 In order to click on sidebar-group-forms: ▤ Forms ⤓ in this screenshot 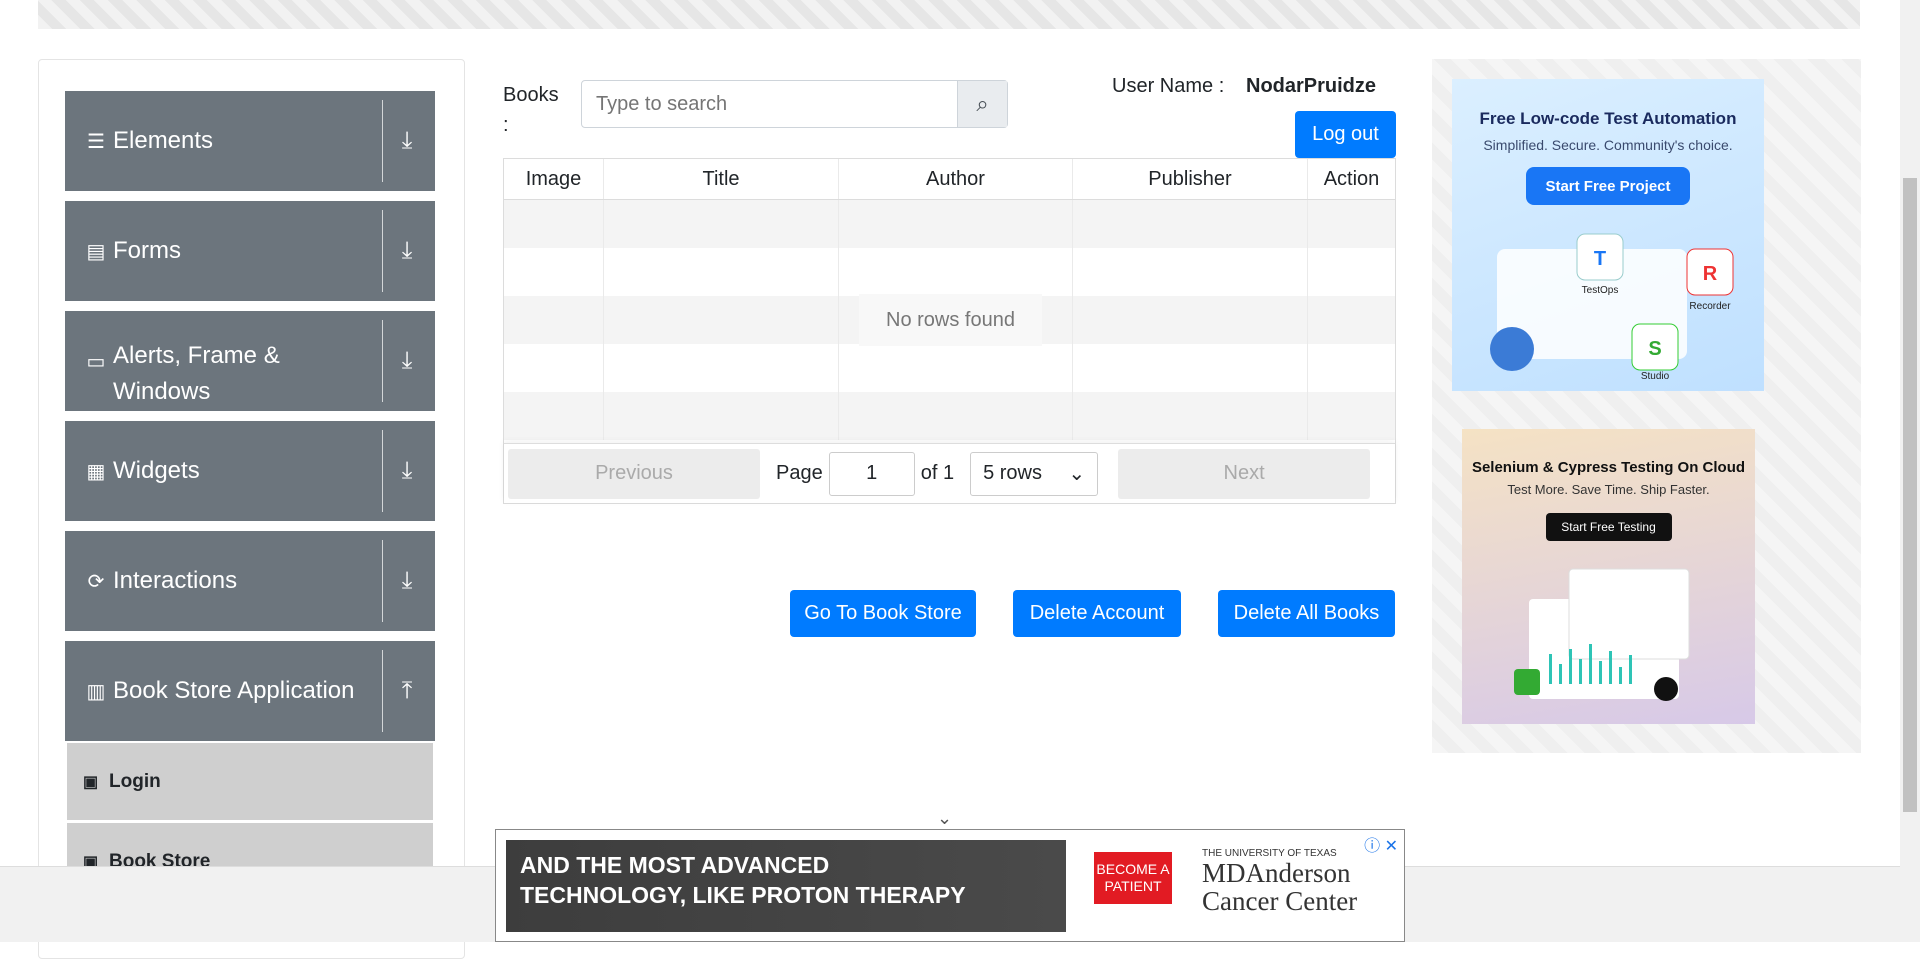, I will do `click(250, 251)`.